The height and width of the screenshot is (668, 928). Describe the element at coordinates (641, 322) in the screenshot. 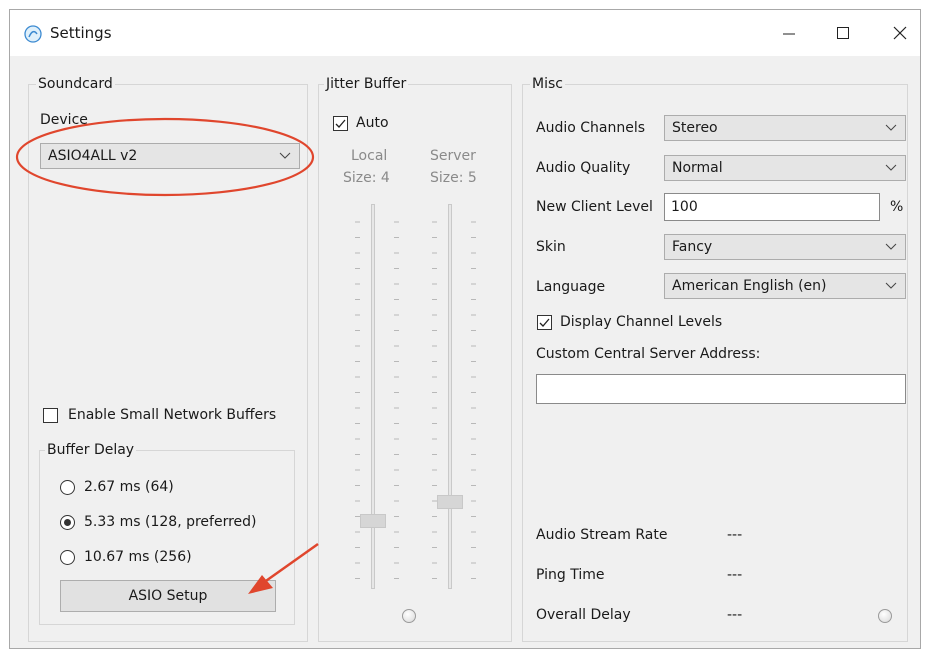

I see `display-levels-label: Display Channel Levels` at that location.